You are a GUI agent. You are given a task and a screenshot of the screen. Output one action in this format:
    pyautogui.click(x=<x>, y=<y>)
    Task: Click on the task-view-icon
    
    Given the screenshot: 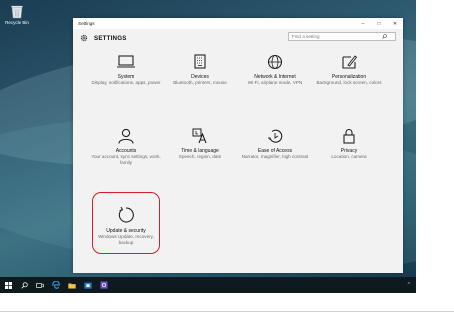 What is the action you would take?
    pyautogui.click(x=40, y=285)
    